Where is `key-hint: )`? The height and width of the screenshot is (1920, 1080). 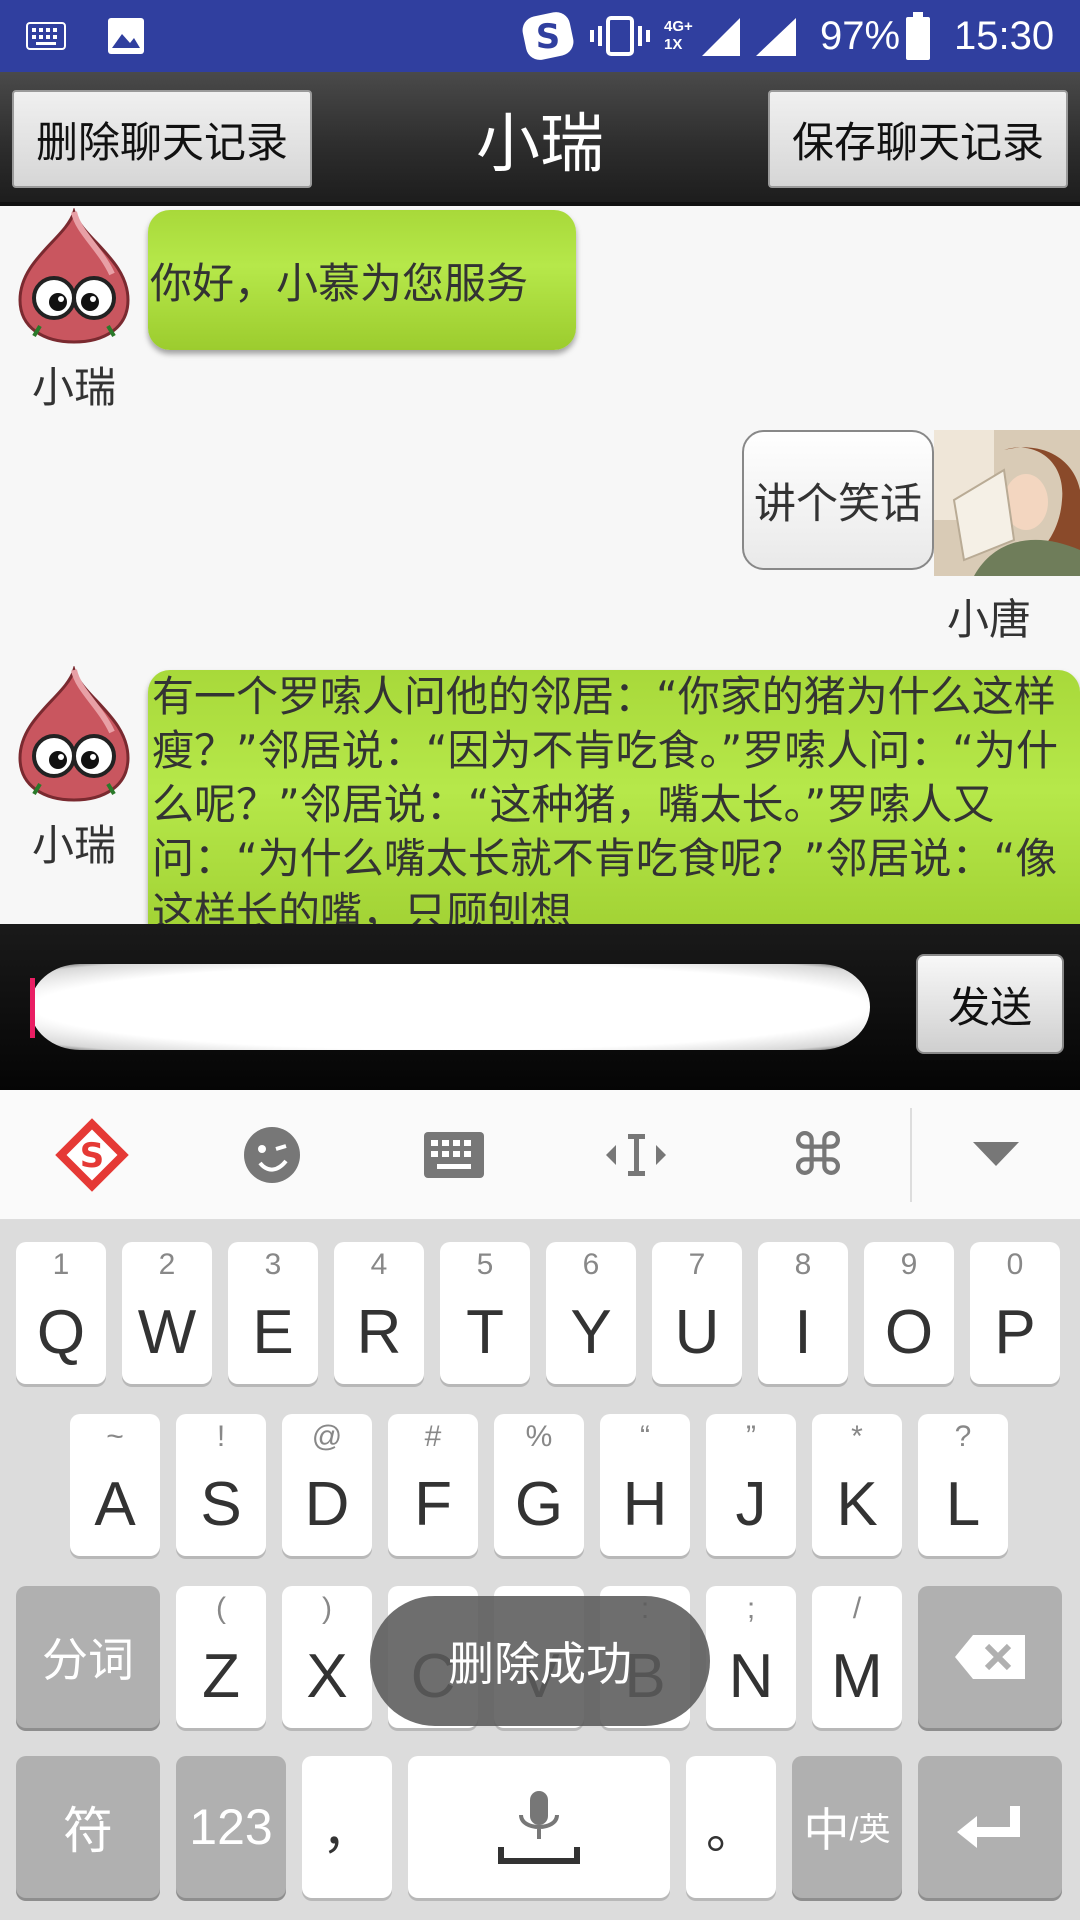
key-hint: ) is located at coordinates (327, 1608).